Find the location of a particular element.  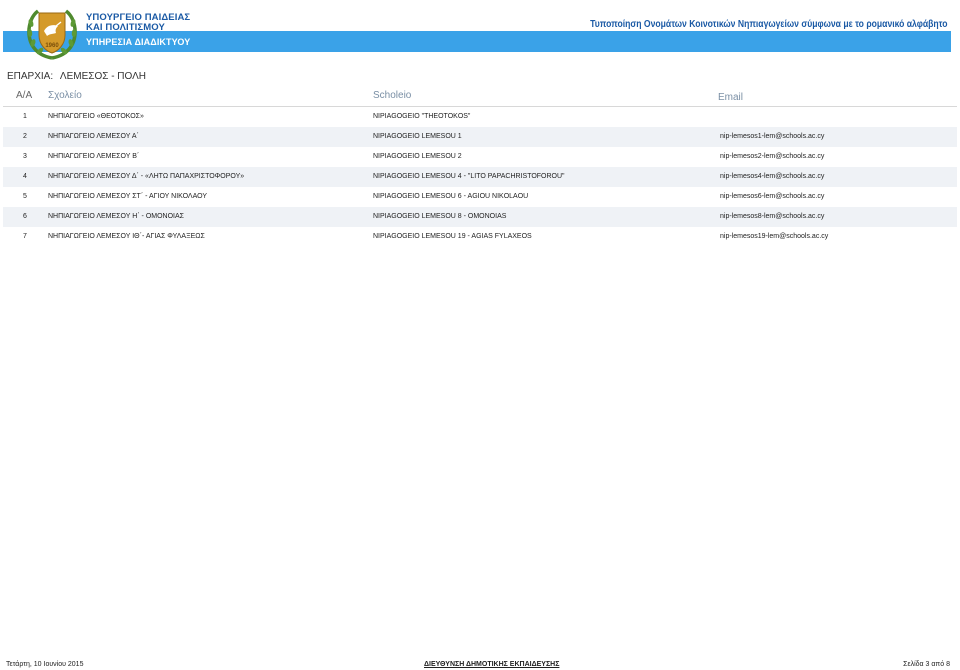

footer-page-number: Σελίδα 3 από 8 is located at coordinates (926, 664).